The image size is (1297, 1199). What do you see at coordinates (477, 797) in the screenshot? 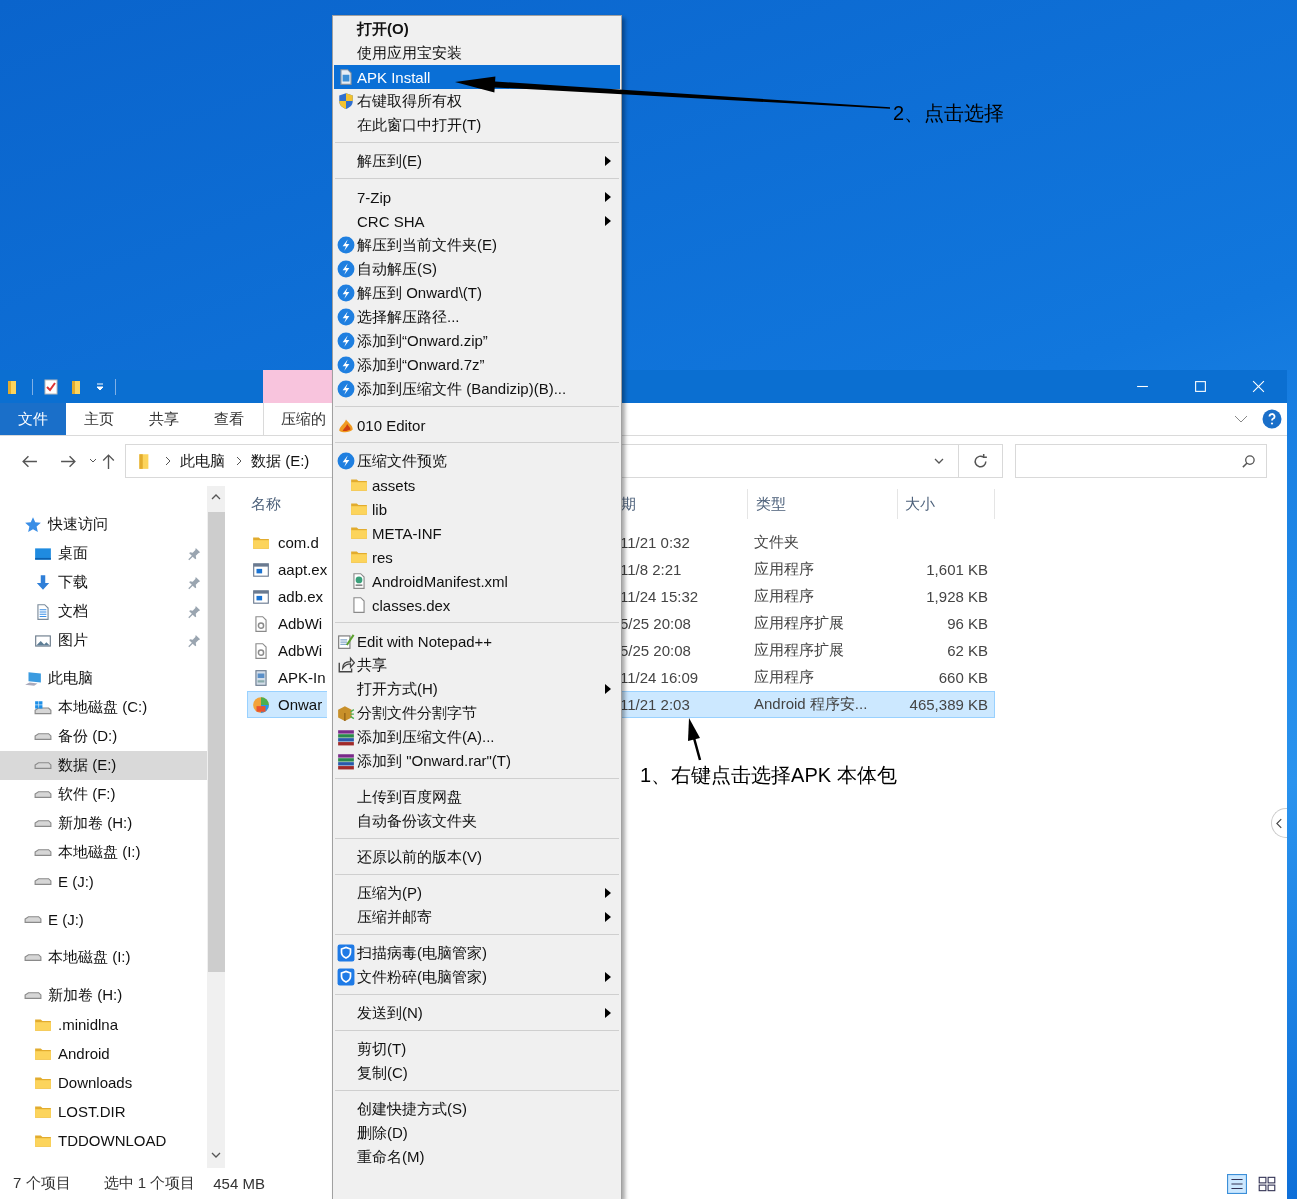
I see `menu-item: 上传到百度网盘` at bounding box center [477, 797].